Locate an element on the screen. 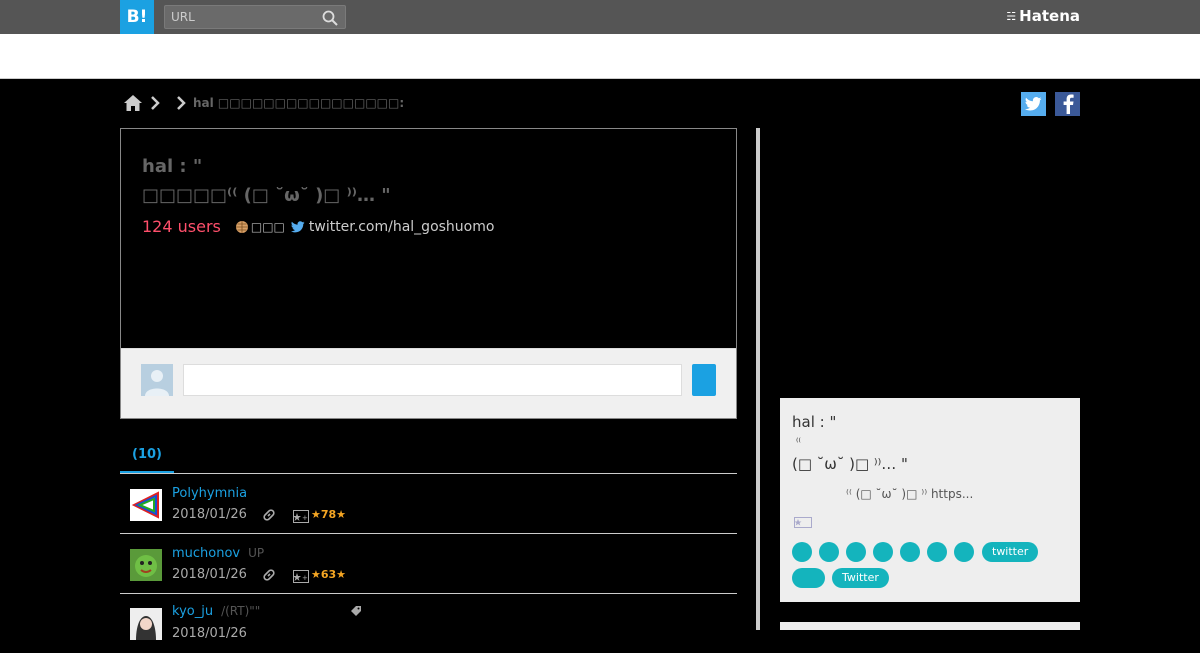 The width and height of the screenshot is (1200, 653). hatena-brand-label: Hatena is located at coordinates (1049, 16).